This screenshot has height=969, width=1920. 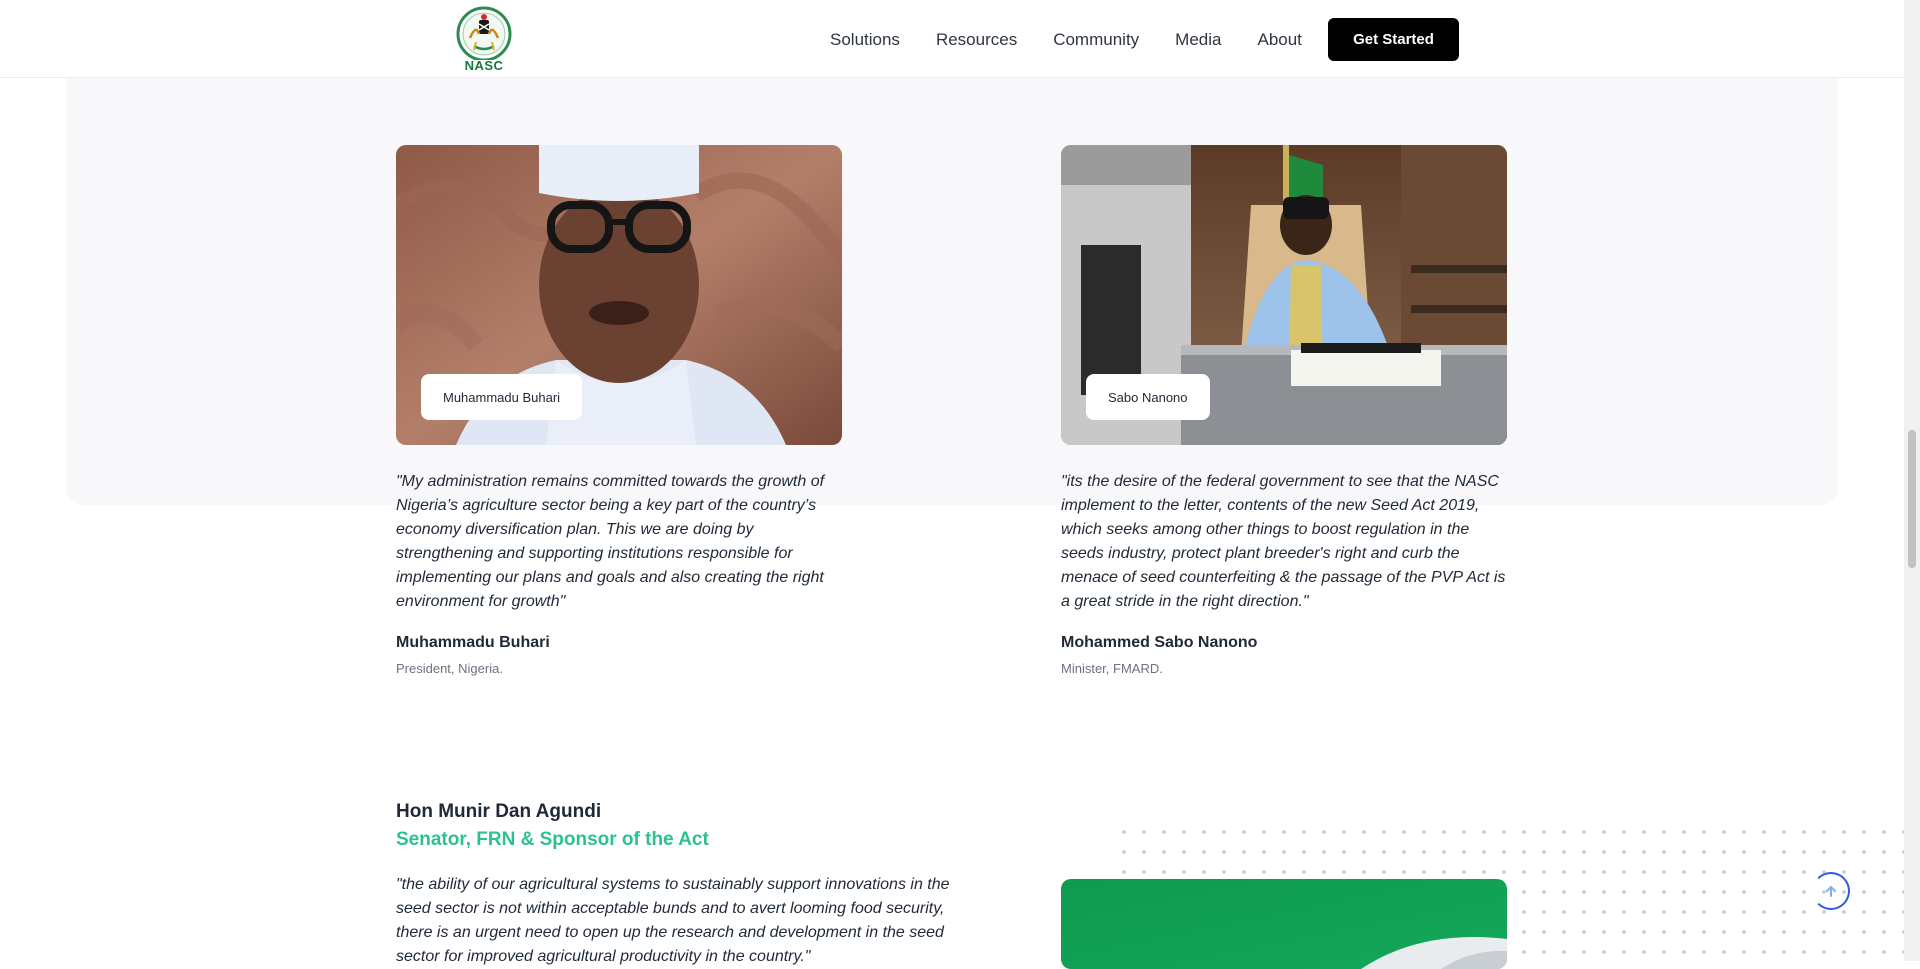 What do you see at coordinates (449, 668) in the screenshot?
I see `person-role: President, Nigeria.` at bounding box center [449, 668].